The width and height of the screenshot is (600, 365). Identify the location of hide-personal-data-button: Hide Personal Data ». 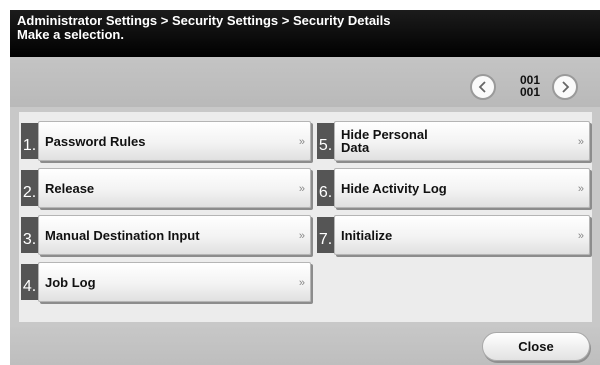
(462, 141).